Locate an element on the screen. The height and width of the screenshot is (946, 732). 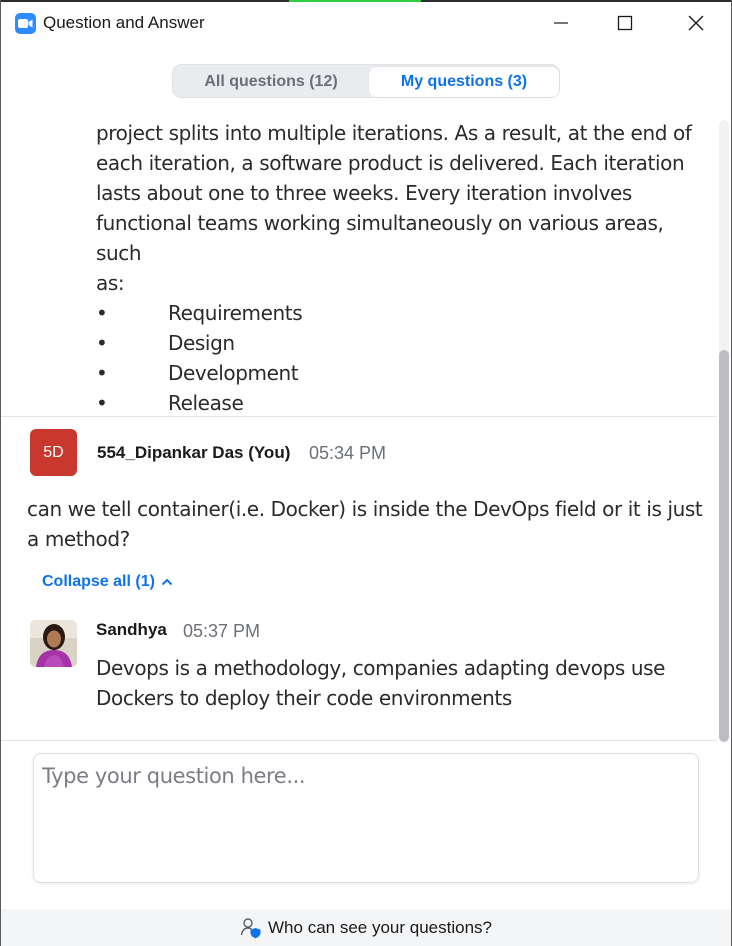
privacy-info-link: Who can see your questions? is located at coordinates (366, 927).